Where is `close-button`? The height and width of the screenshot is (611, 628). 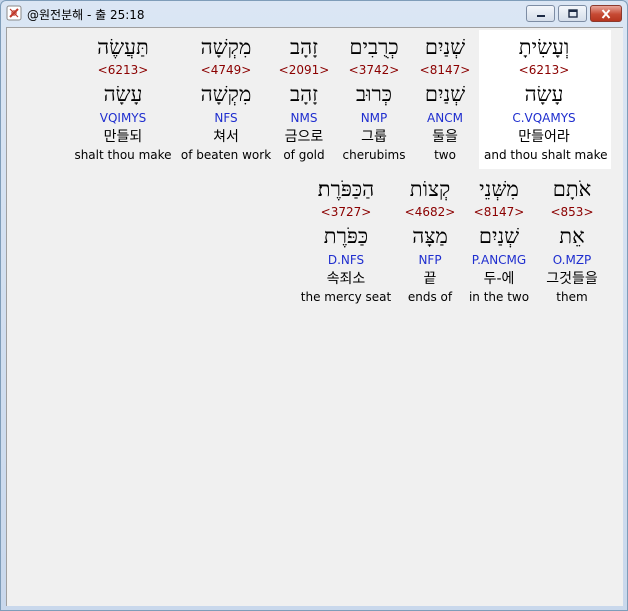 close-button is located at coordinates (606, 13).